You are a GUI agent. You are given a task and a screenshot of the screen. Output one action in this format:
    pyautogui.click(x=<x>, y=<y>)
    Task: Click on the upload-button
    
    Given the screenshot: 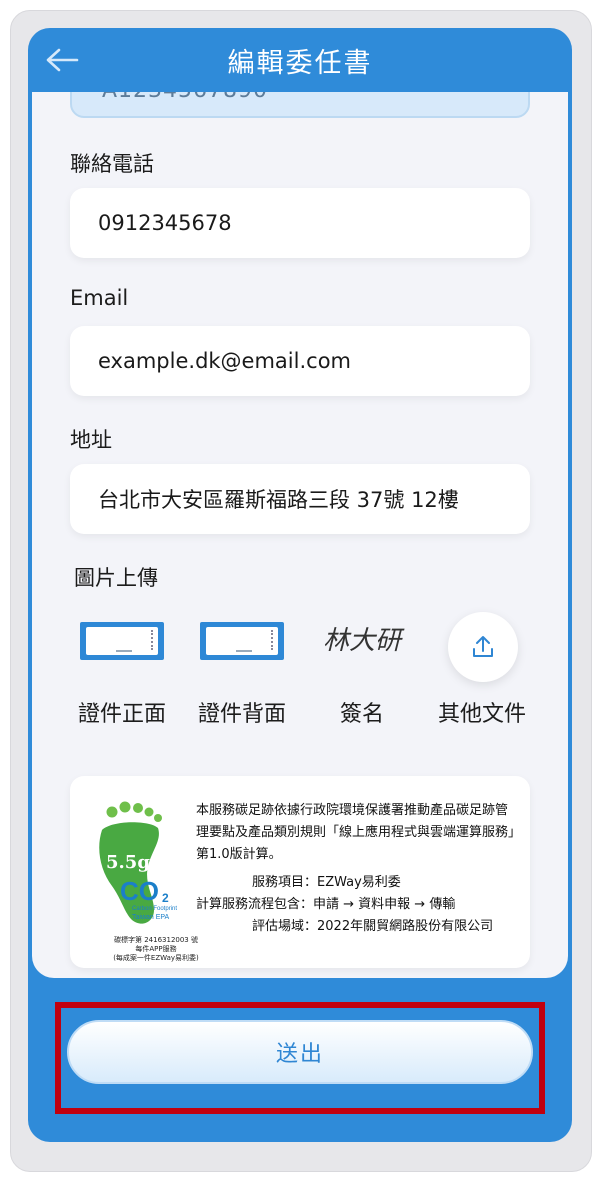 What is the action you would take?
    pyautogui.click(x=483, y=647)
    